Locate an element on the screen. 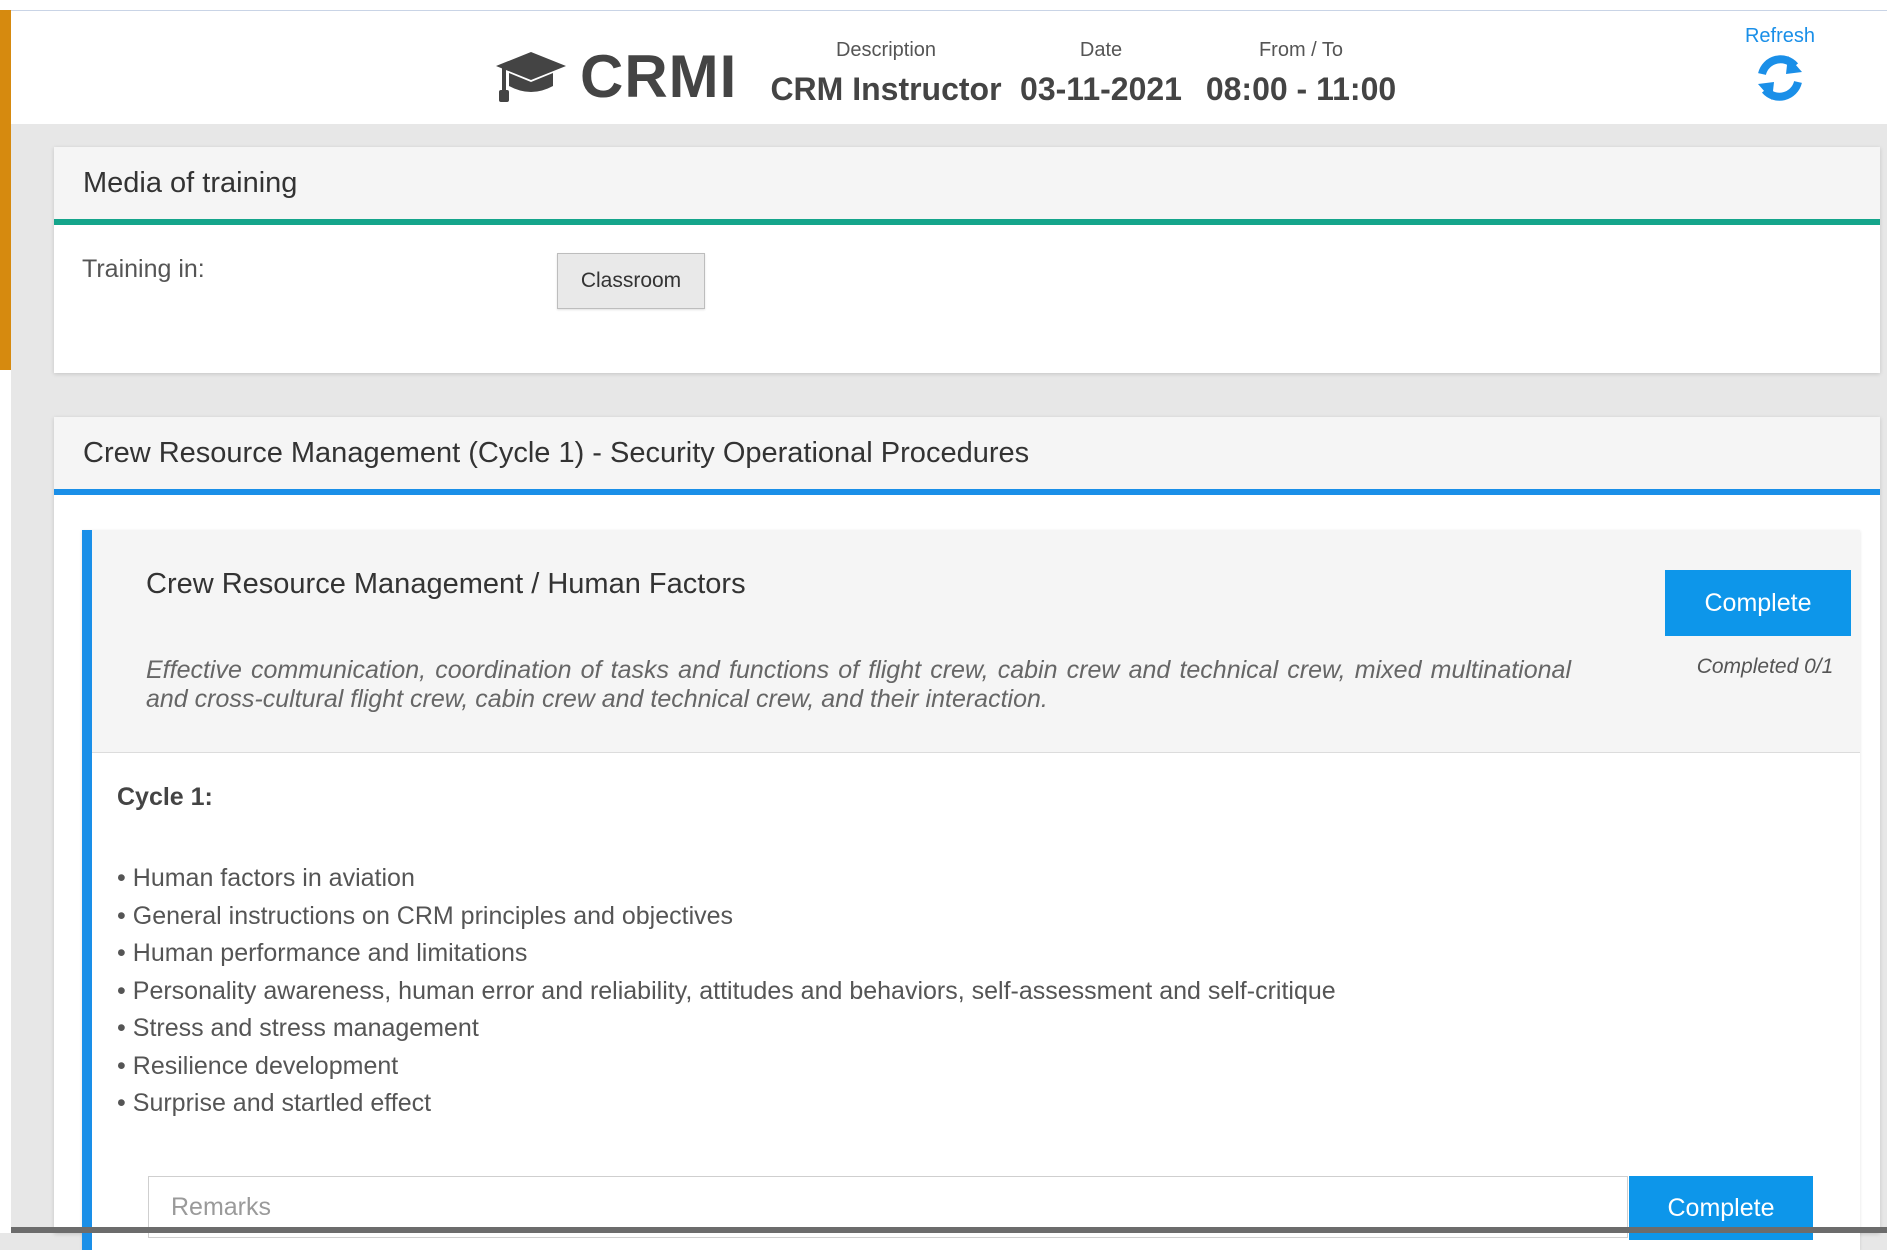 This screenshot has height=1250, width=1887. app-logo: CRMI is located at coordinates (615, 76).